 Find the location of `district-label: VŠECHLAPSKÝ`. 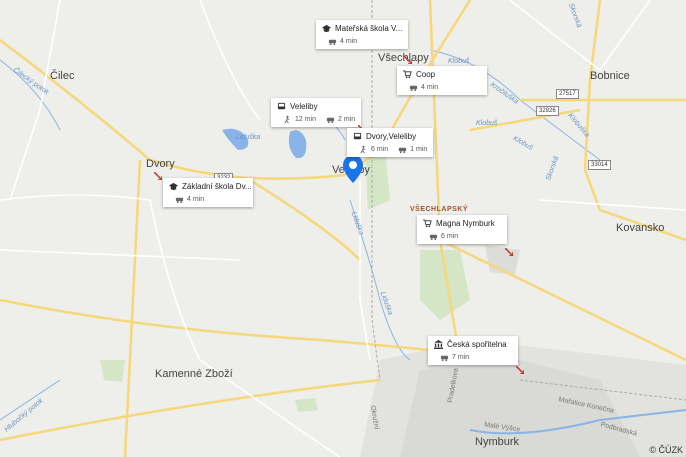

district-label: VŠECHLAPSKÝ is located at coordinates (439, 209).